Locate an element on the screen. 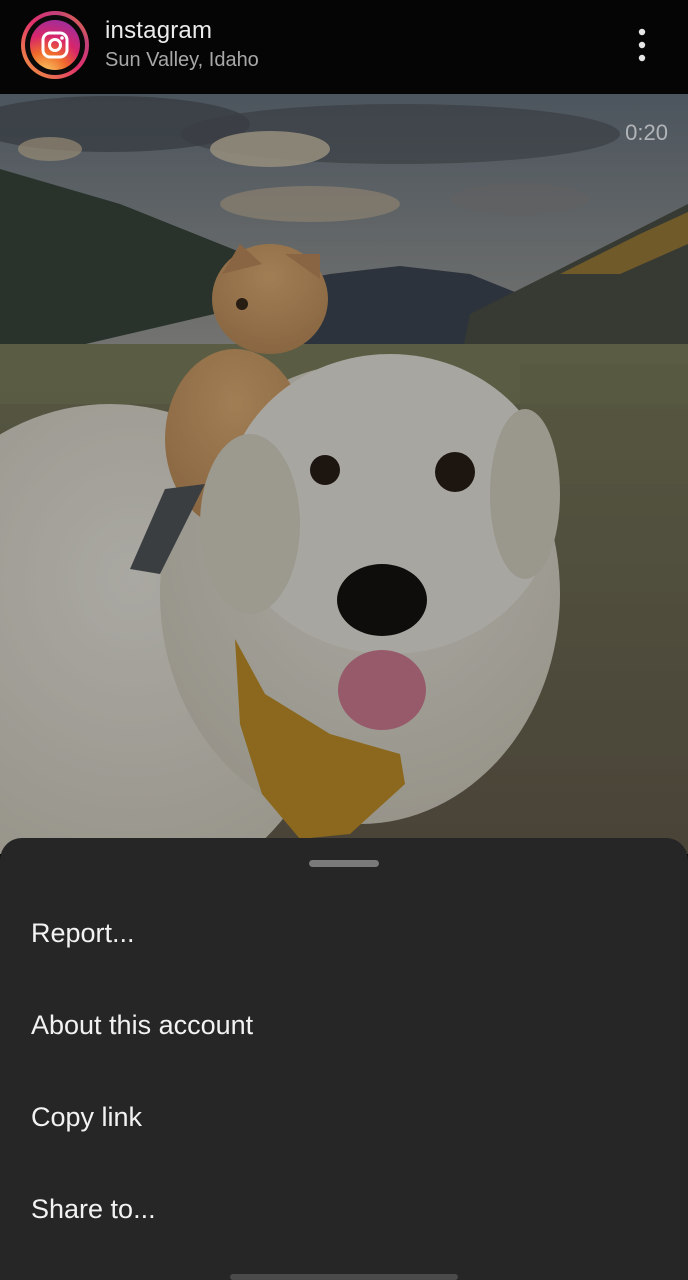 This screenshot has height=1280, width=688. navigation-gesture-bar is located at coordinates (344, 1277).